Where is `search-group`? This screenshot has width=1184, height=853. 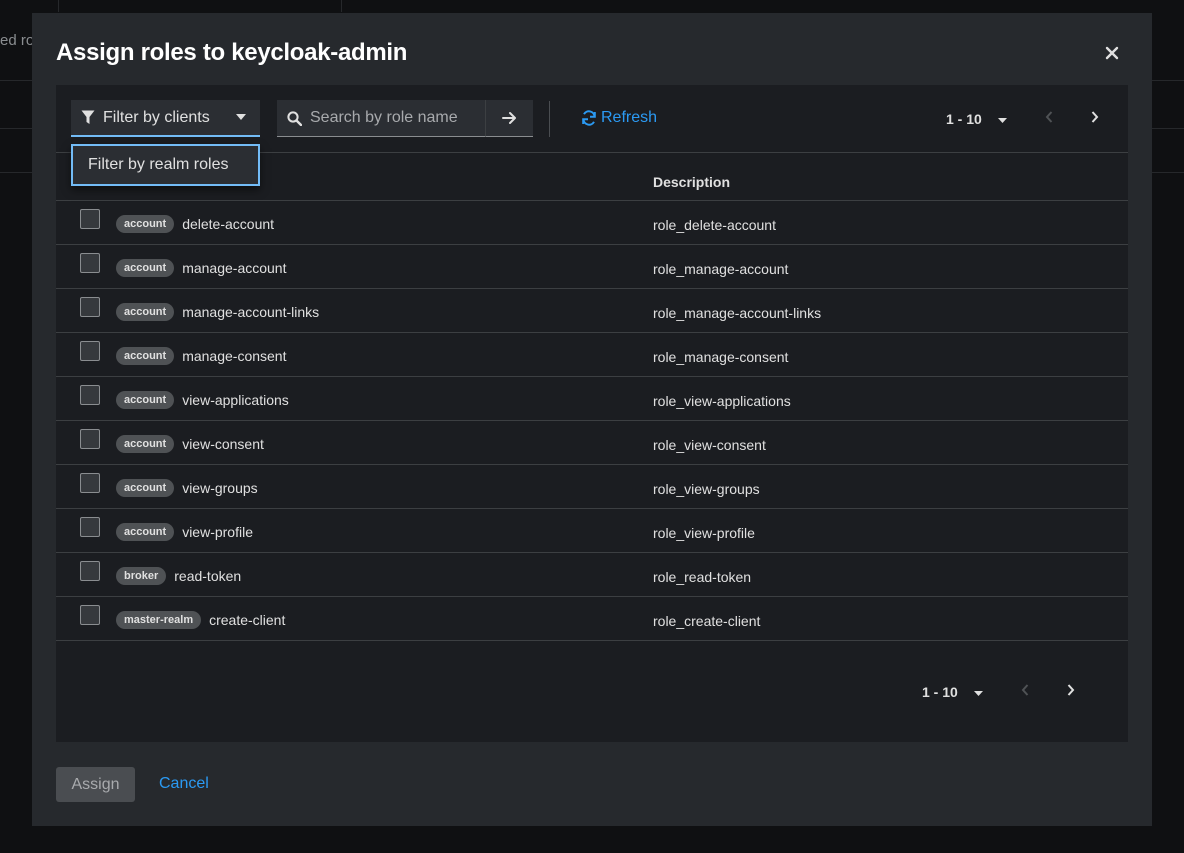 search-group is located at coordinates (405, 118).